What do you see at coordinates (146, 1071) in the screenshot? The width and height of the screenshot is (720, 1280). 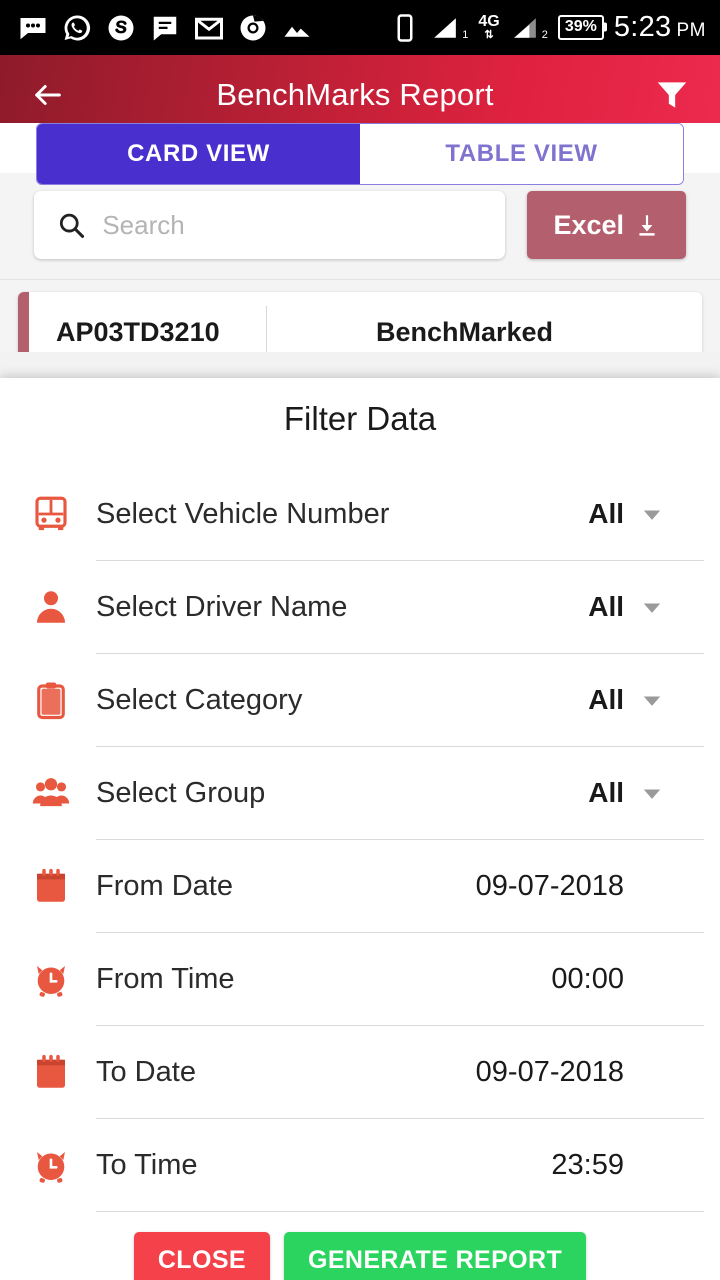 I see `filter-row-label: To Date` at bounding box center [146, 1071].